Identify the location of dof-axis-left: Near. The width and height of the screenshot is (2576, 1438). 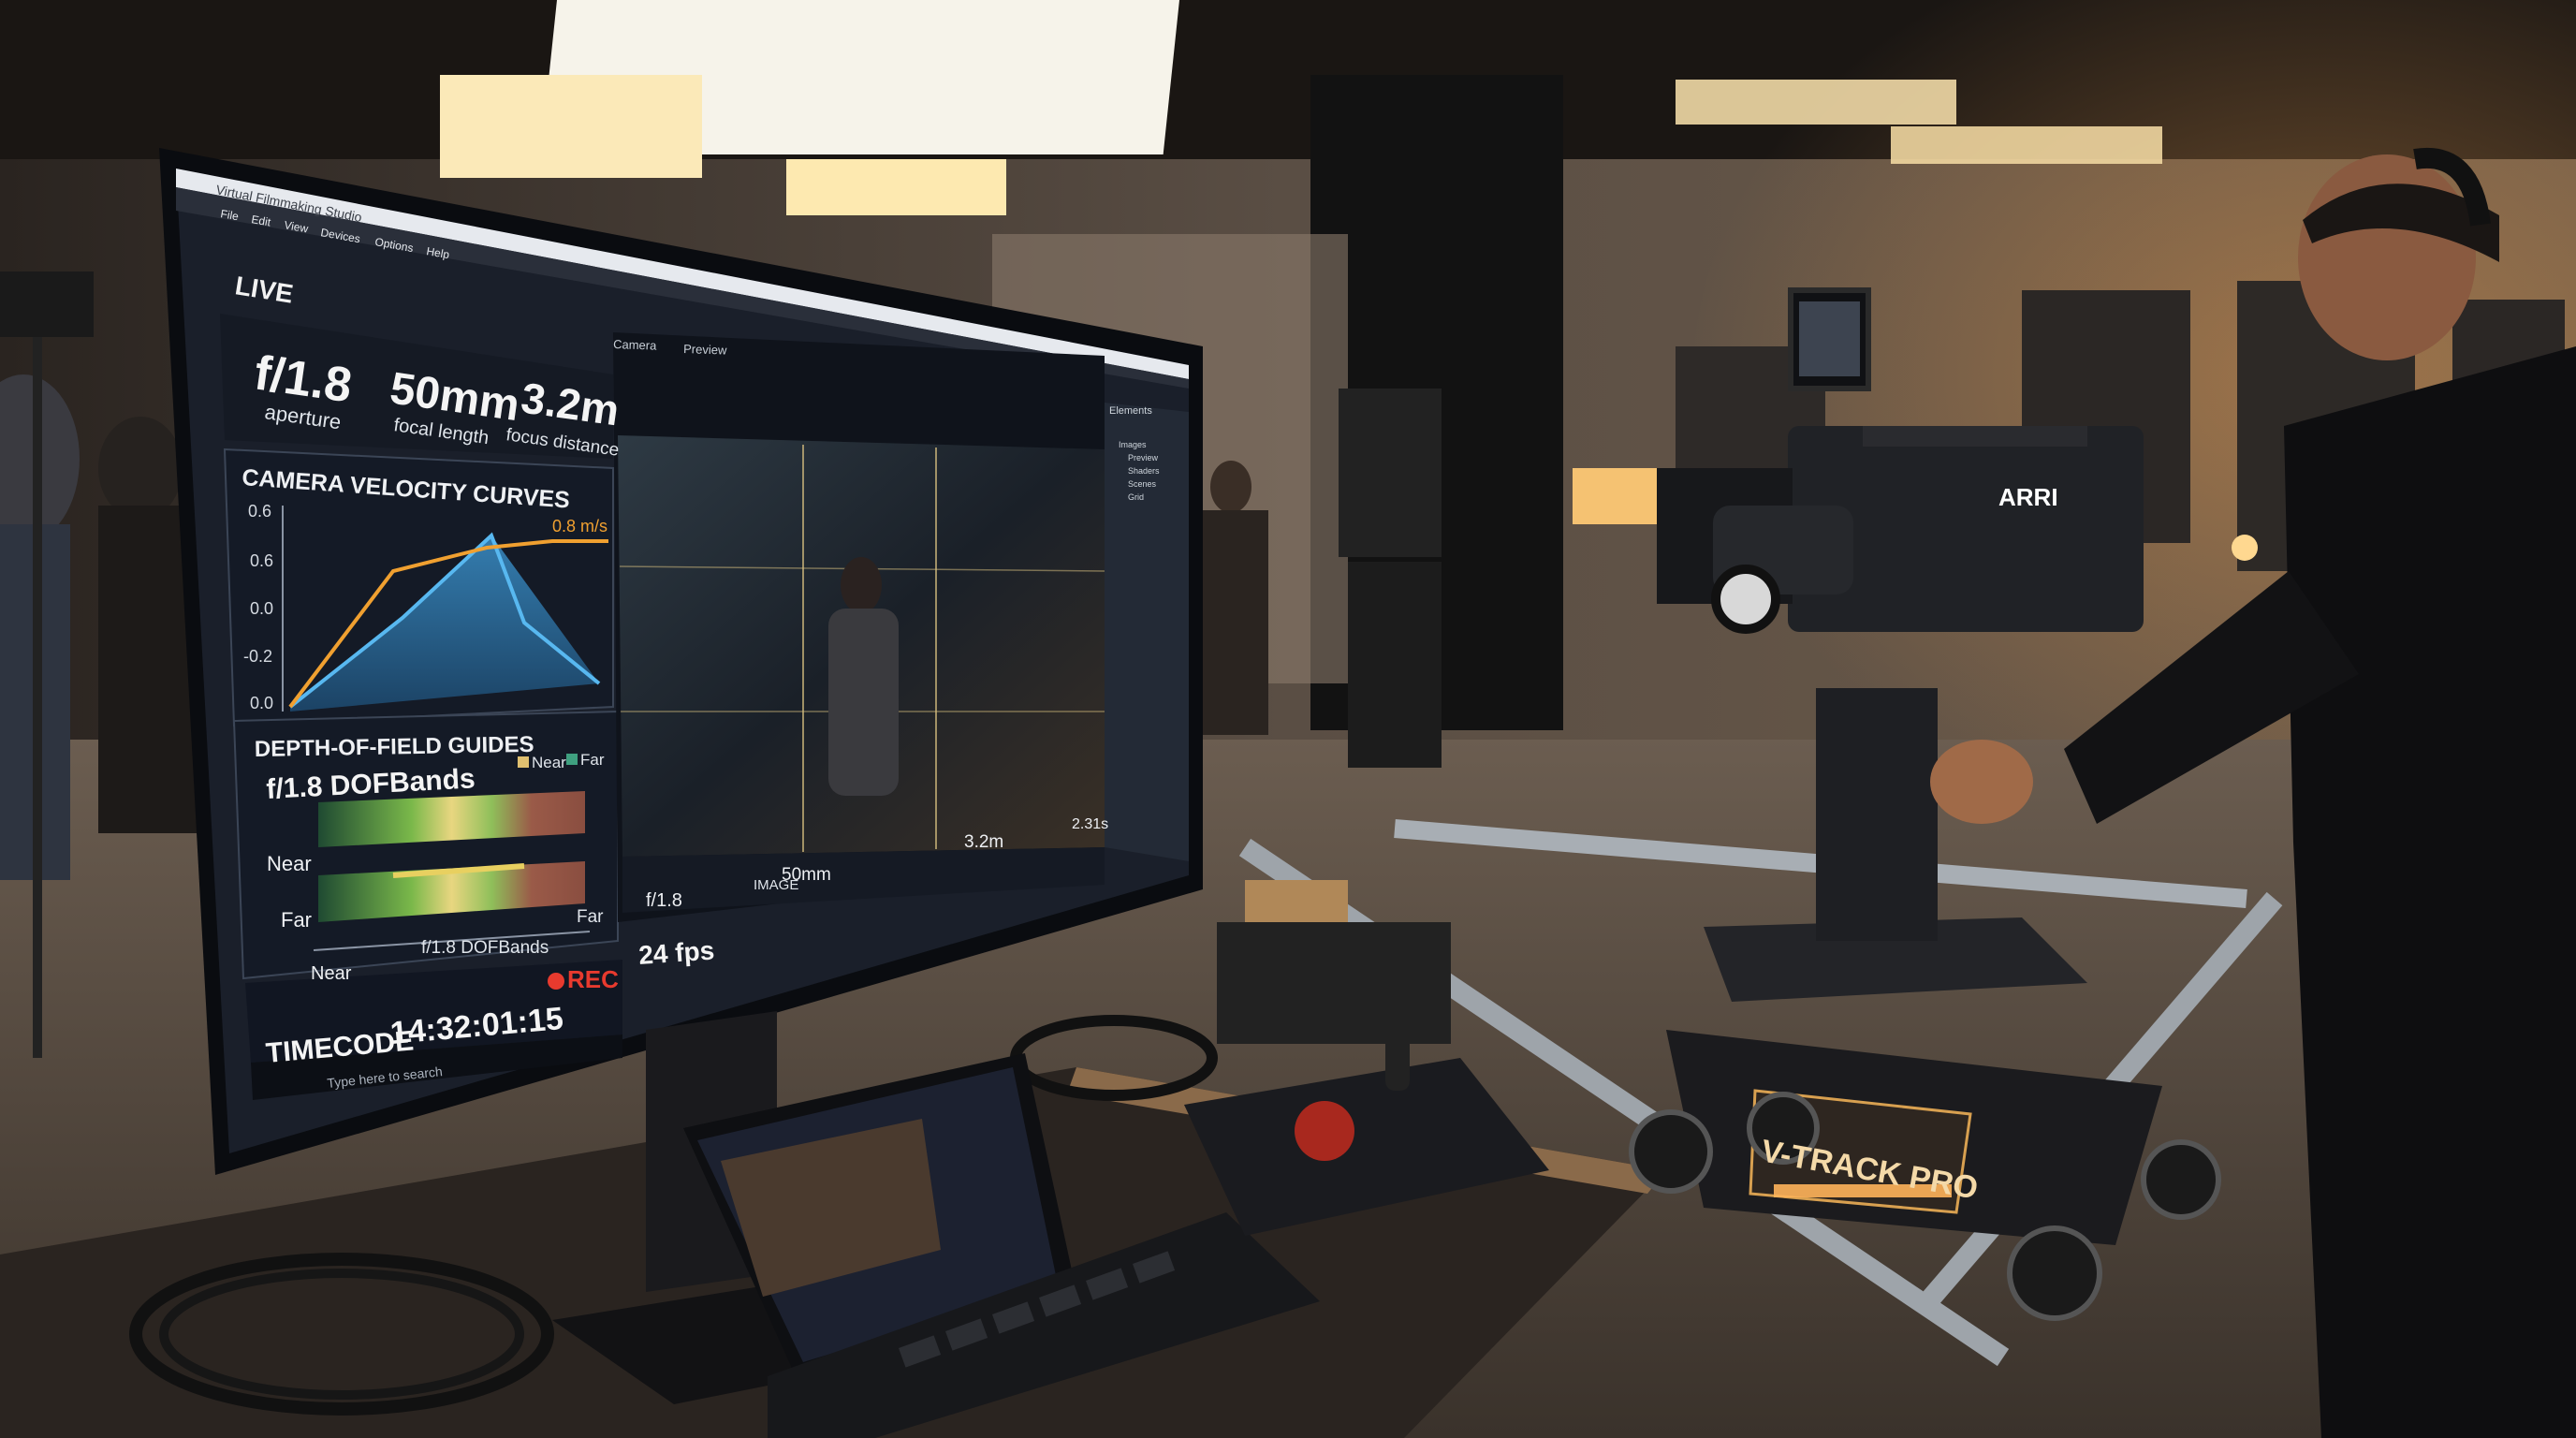
(331, 973).